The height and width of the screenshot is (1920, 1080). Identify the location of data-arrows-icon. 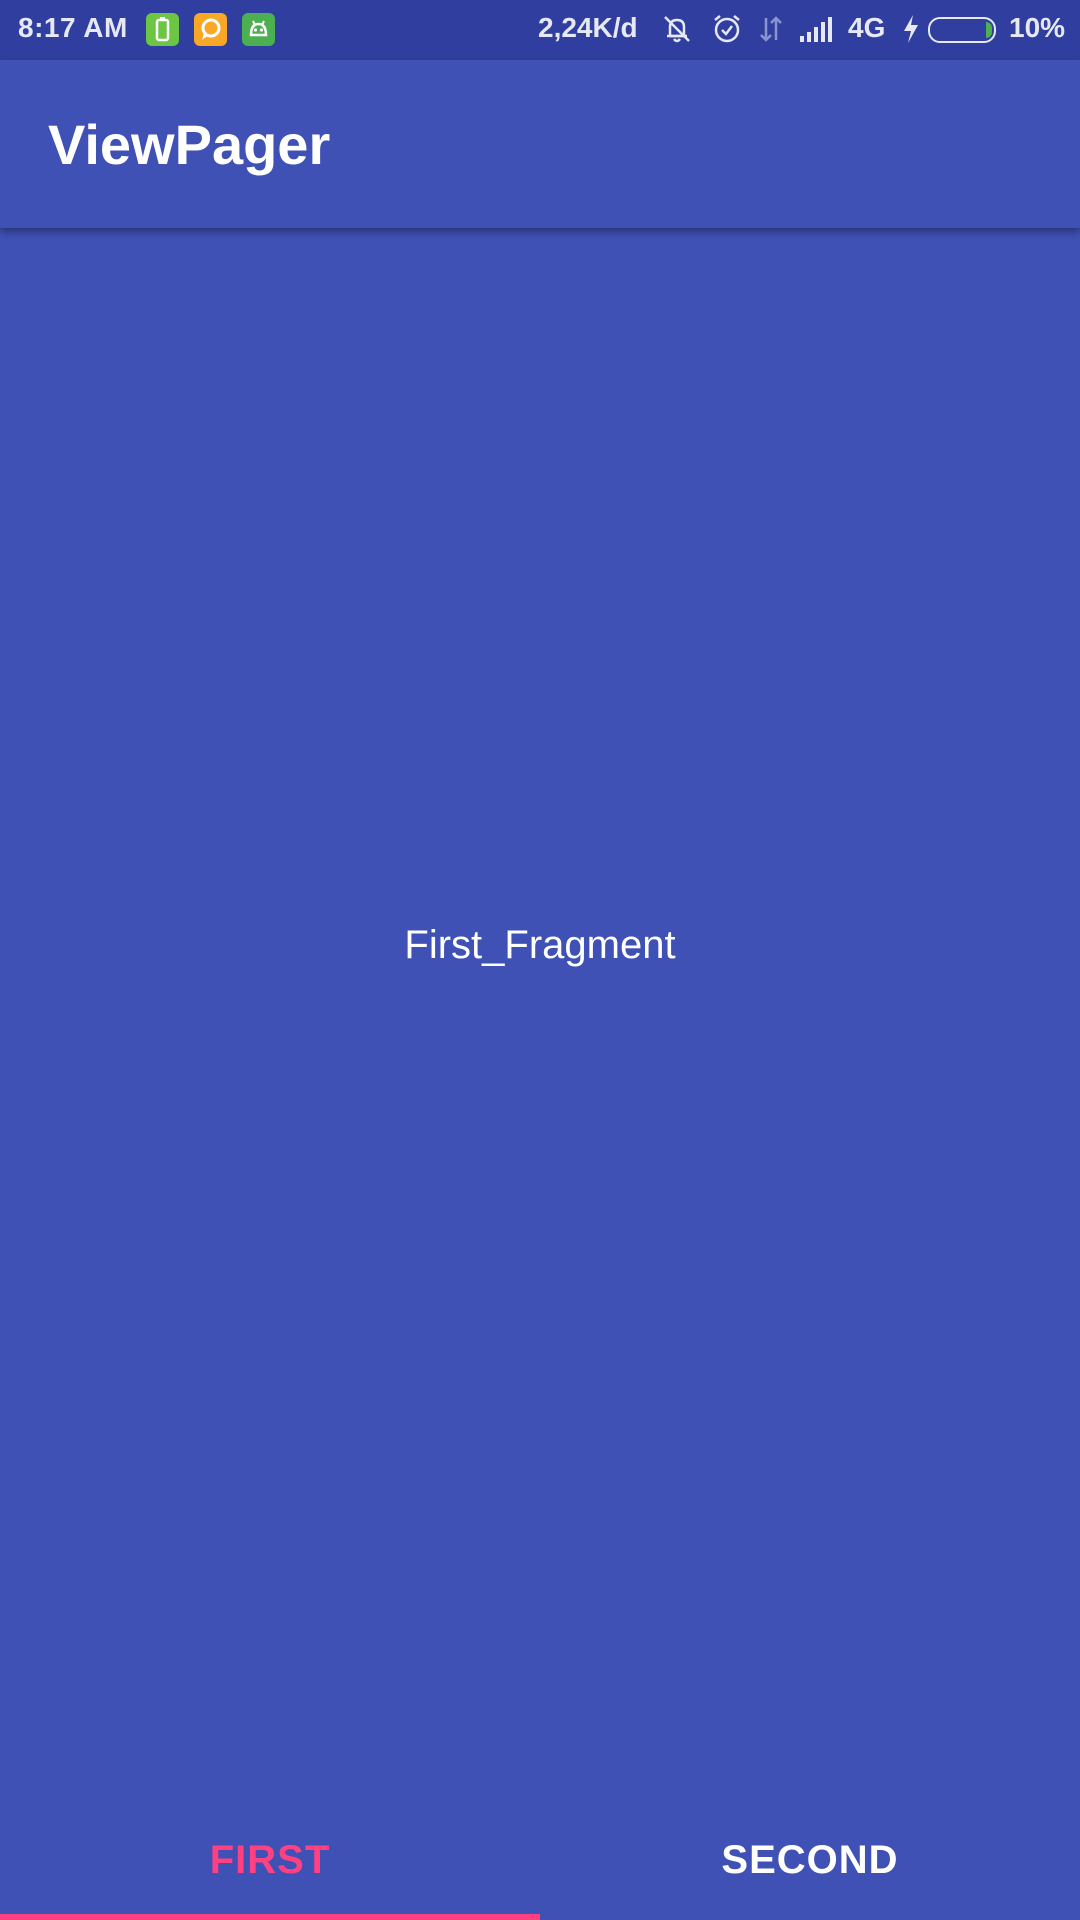
(771, 32).